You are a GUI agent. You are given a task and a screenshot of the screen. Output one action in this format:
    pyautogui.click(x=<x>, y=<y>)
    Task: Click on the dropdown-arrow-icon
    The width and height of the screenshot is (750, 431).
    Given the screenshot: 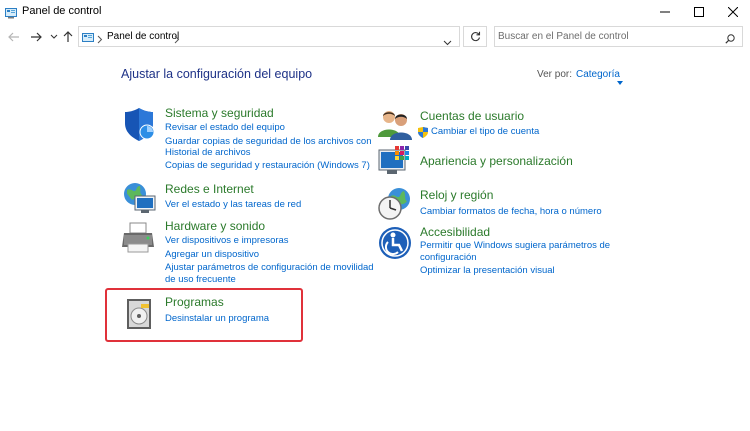 What is the action you would take?
    pyautogui.click(x=620, y=81)
    